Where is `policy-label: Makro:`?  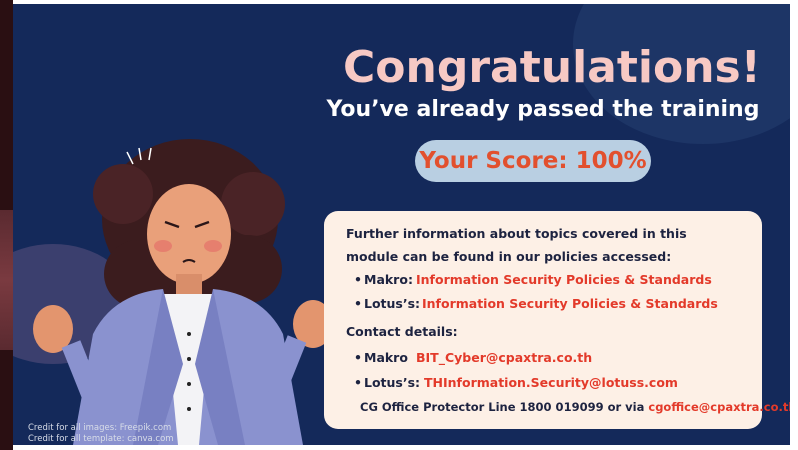
policy-label: Makro: is located at coordinates (388, 279).